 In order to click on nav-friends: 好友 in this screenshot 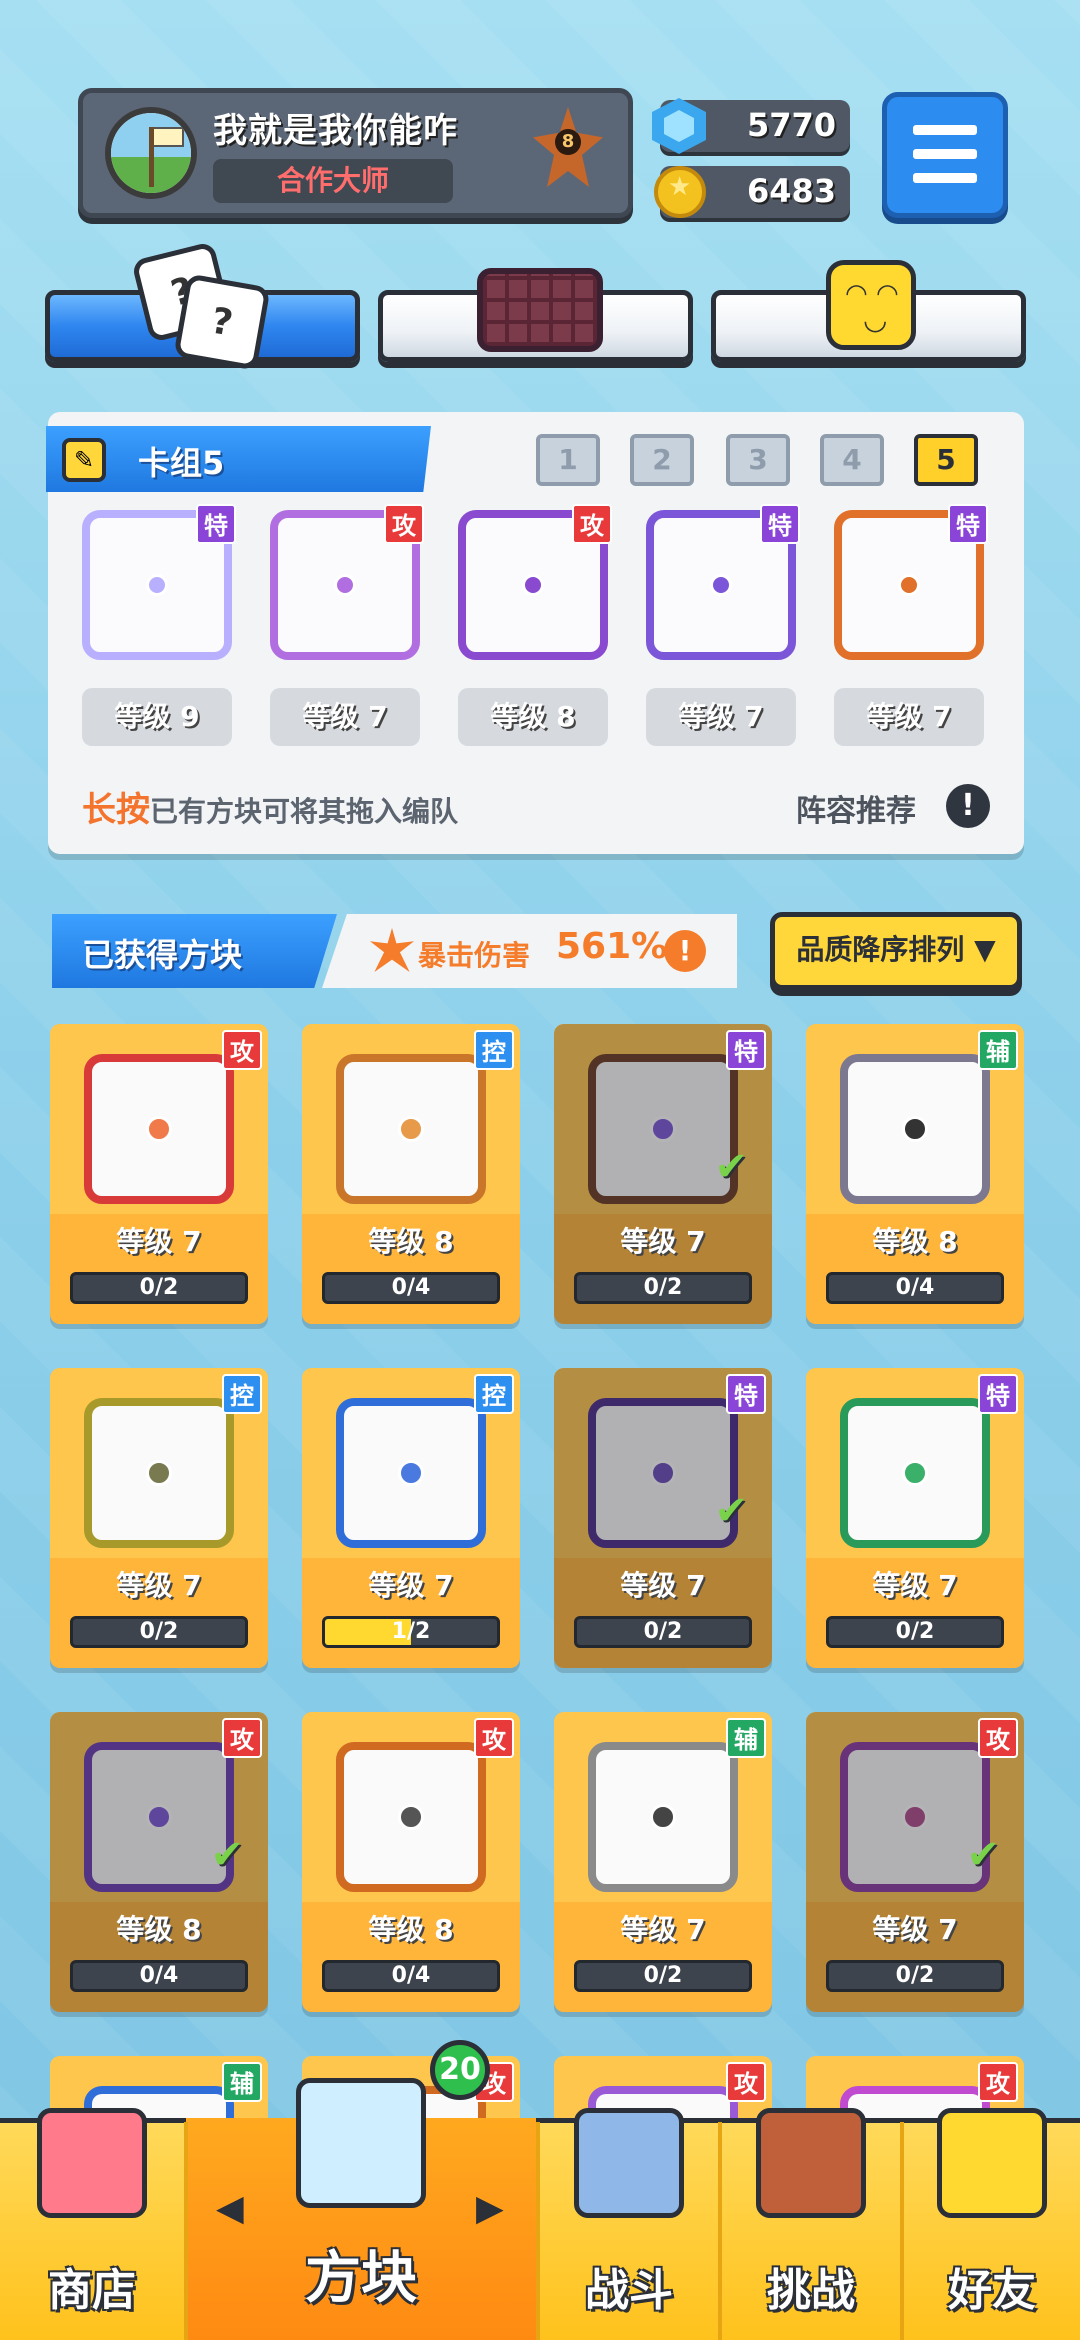, I will do `click(992, 2224)`.